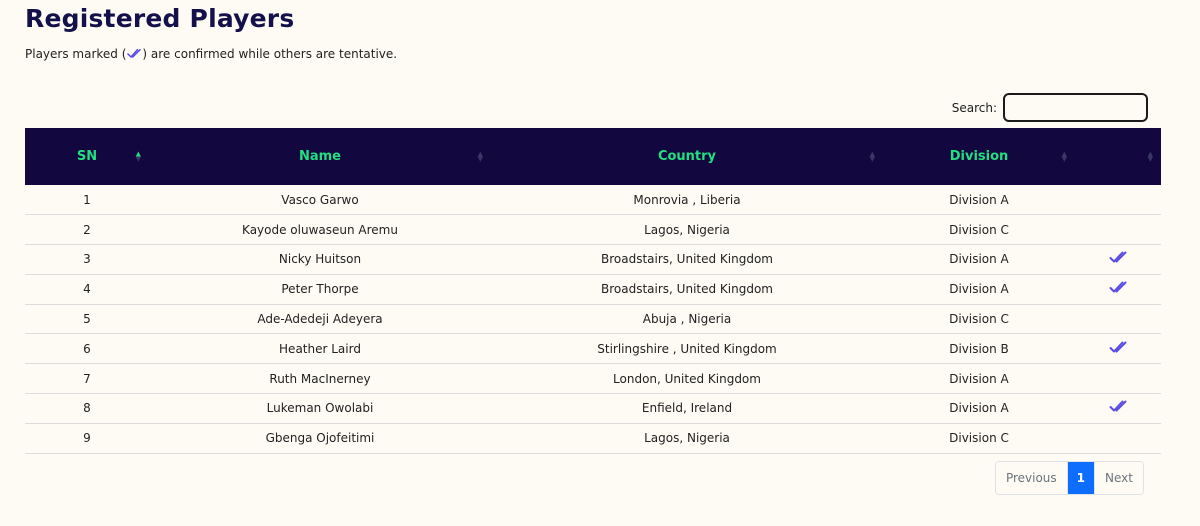 The image size is (1200, 526). What do you see at coordinates (87, 200) in the screenshot?
I see `cell-sn: 1` at bounding box center [87, 200].